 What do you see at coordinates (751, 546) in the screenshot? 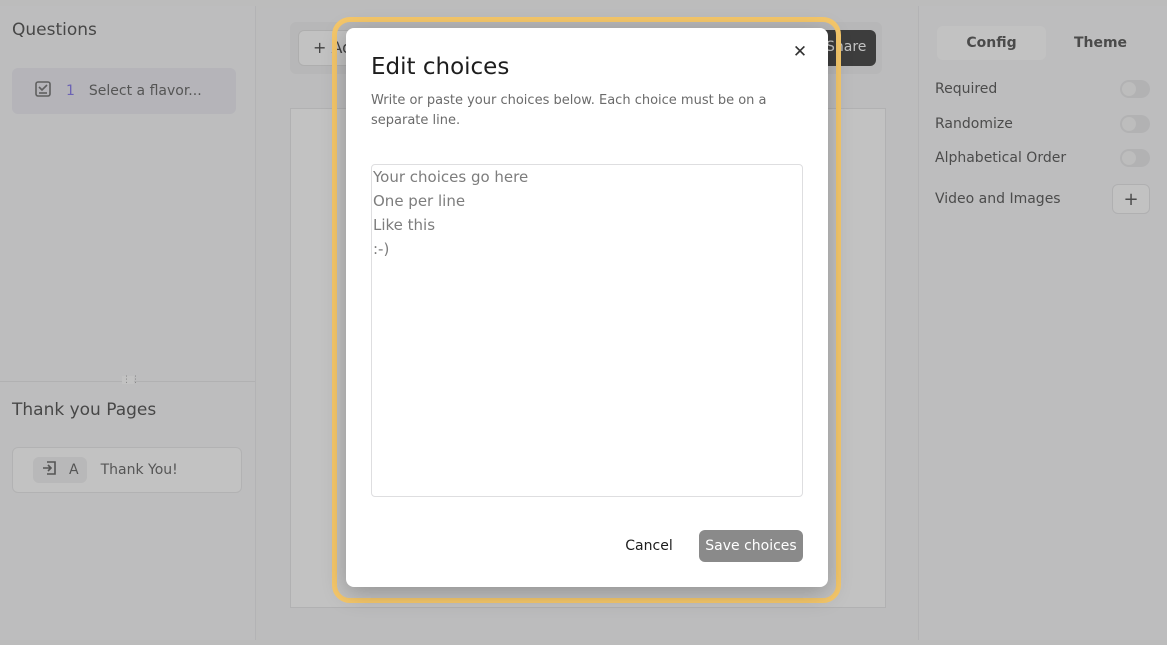
I see `save-choices-button: Save choices` at bounding box center [751, 546].